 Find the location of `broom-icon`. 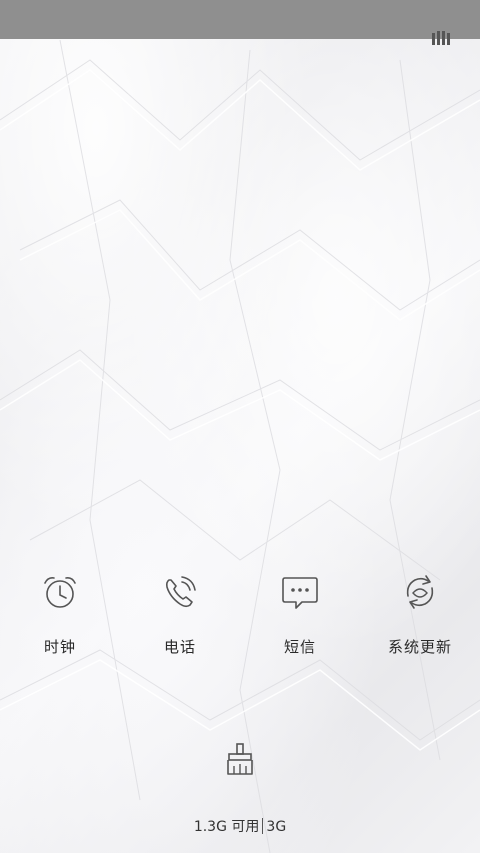

broom-icon is located at coordinates (240, 760).